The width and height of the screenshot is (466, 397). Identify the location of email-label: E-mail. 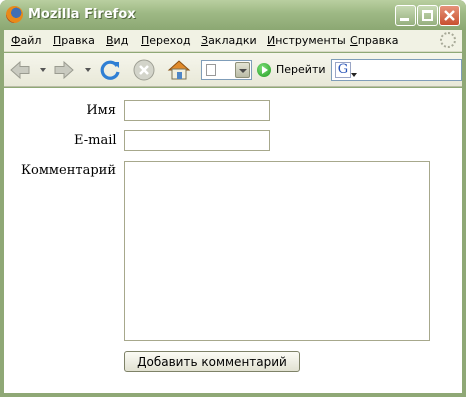
(95, 140).